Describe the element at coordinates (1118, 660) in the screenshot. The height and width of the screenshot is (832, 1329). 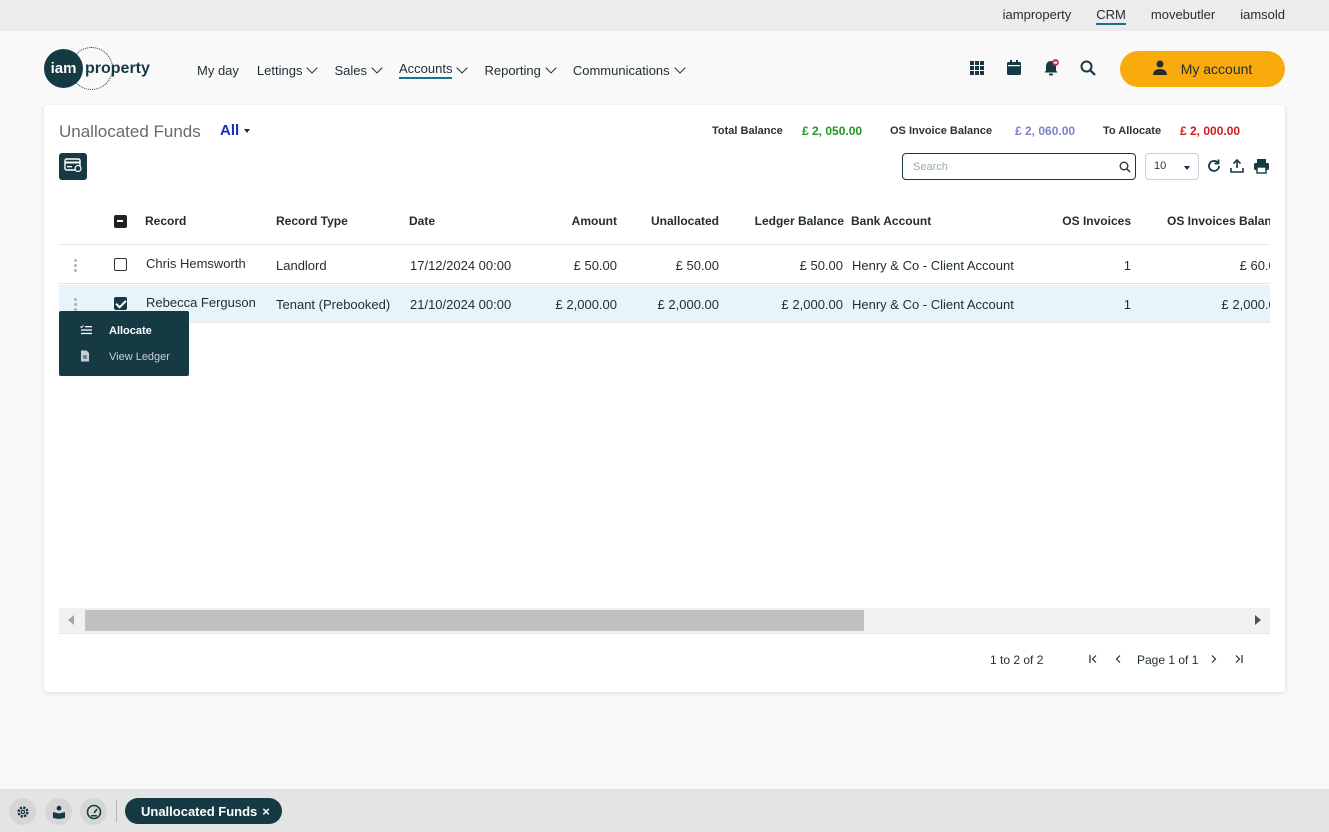
I see `previous-page-icon` at that location.